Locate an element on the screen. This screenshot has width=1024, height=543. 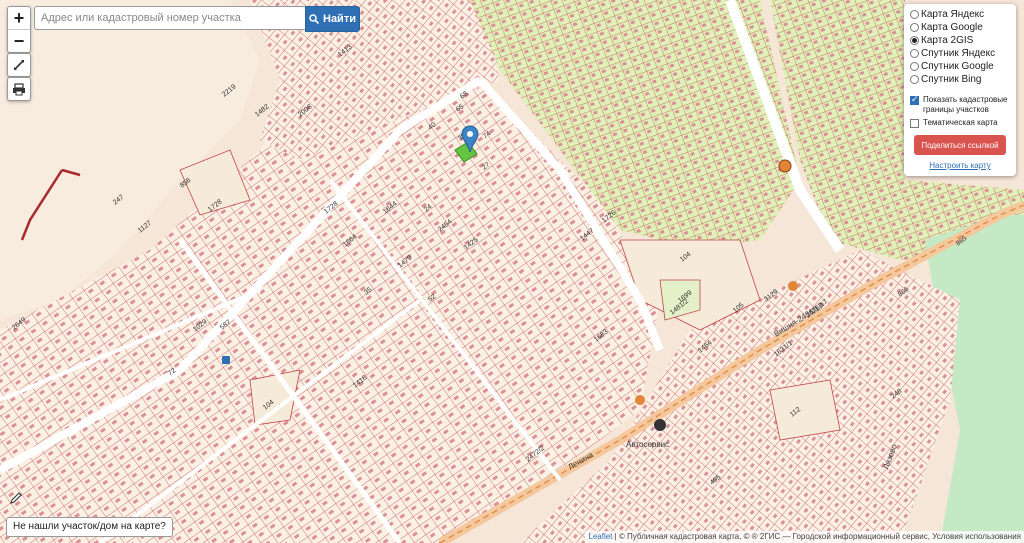
not-found-button: Не нашли участок/дом на карте? is located at coordinates (89, 527).